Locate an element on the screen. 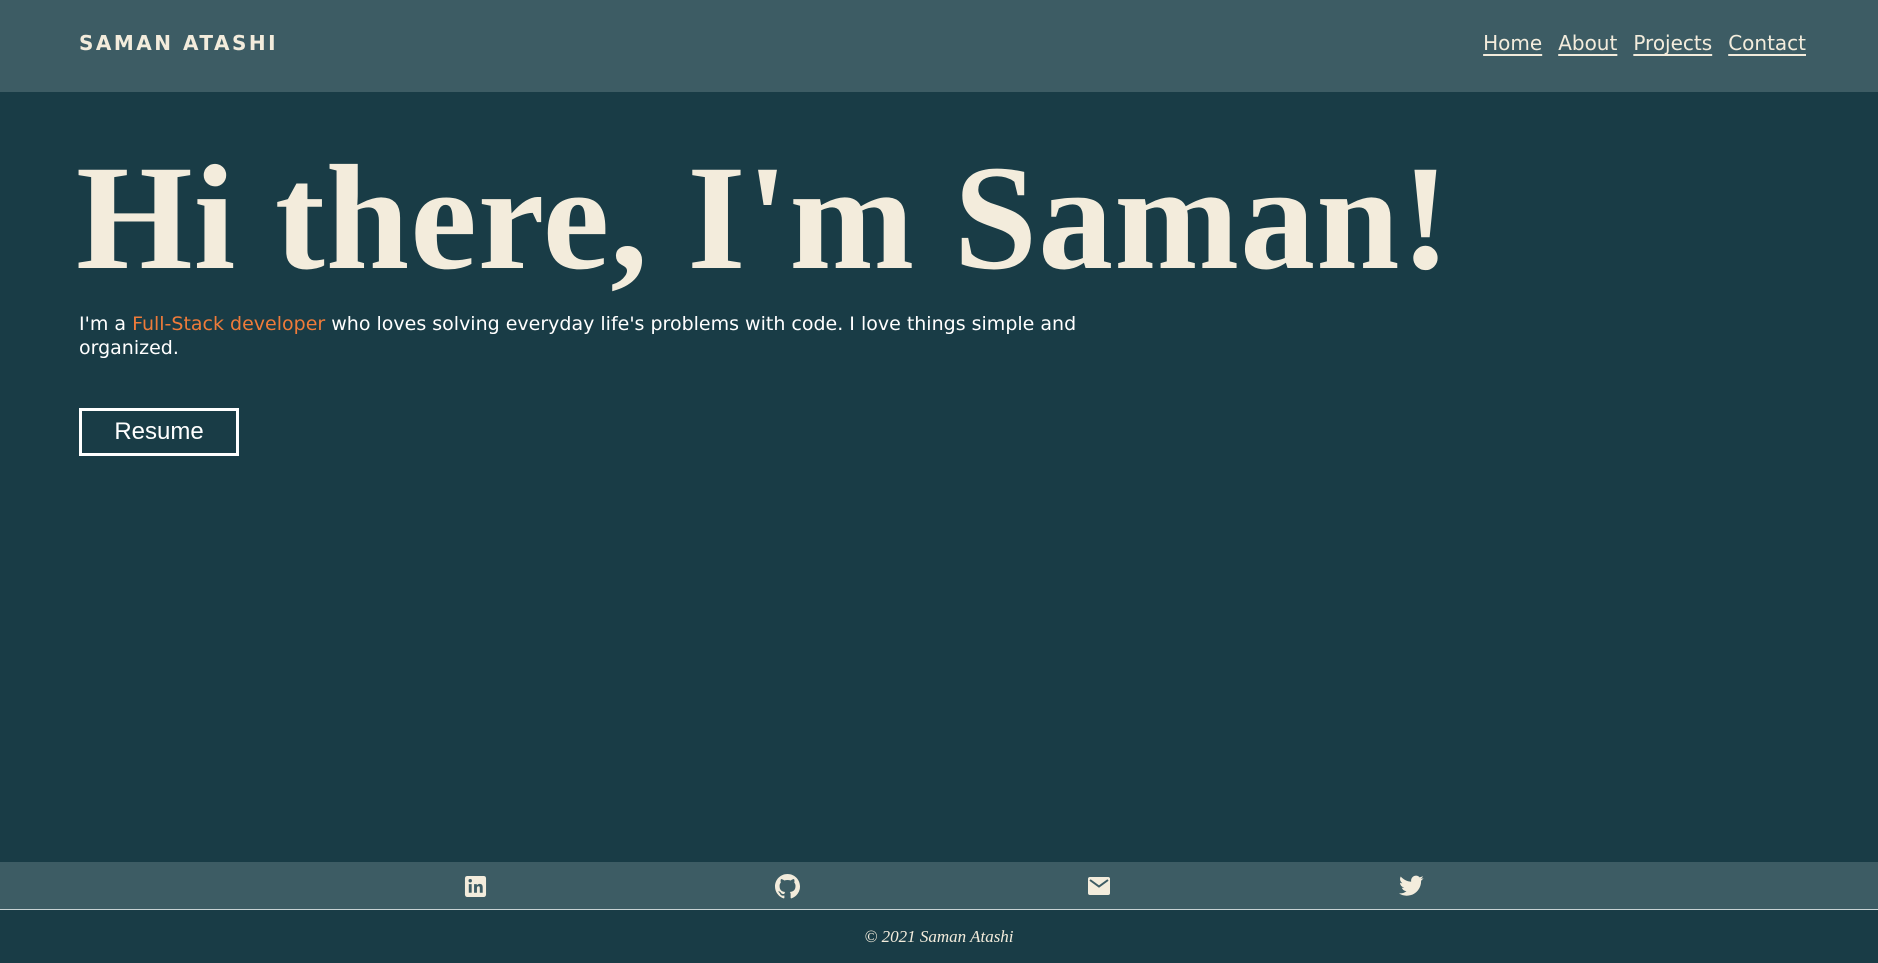 Image resolution: width=1878 pixels, height=963 pixels. copyright-text: © 2021 Saman Atashi is located at coordinates (939, 936).